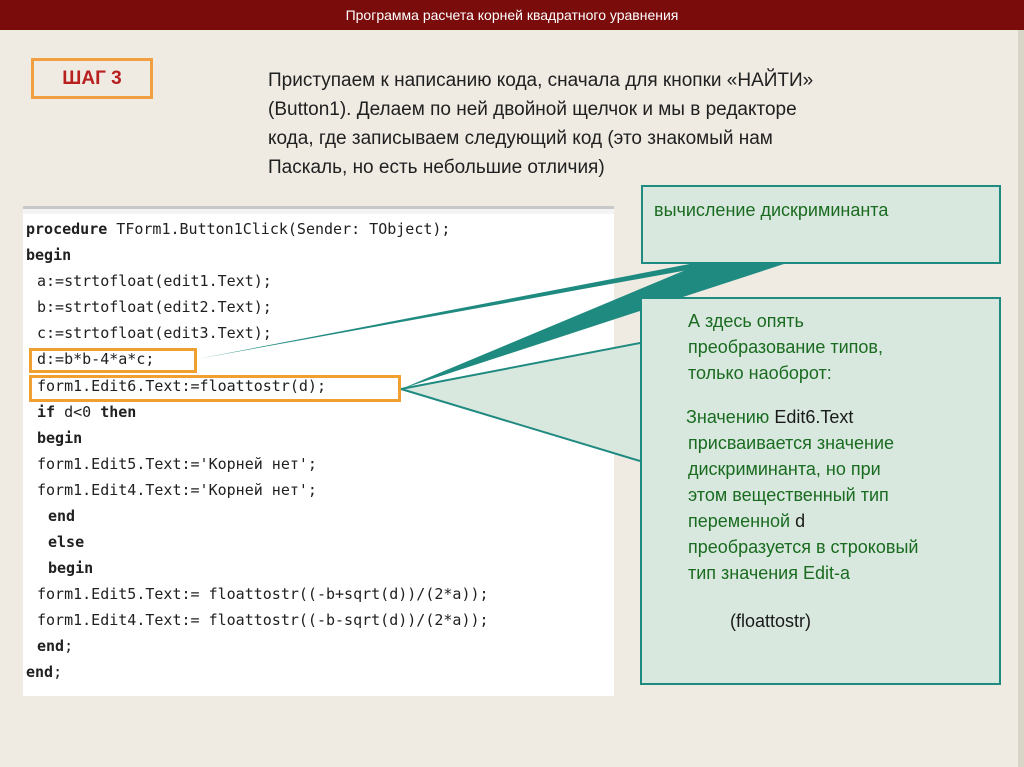 This screenshot has height=767, width=1024. What do you see at coordinates (742, 521) in the screenshot?
I see `callout-para2-var-prefix: переменной` at bounding box center [742, 521].